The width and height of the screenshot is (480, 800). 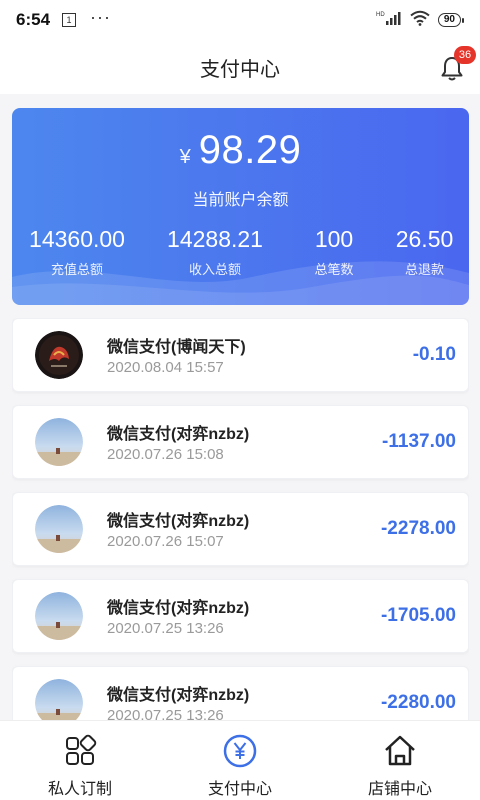 I want to click on status-indicators: HD 90, so click(x=420, y=20).